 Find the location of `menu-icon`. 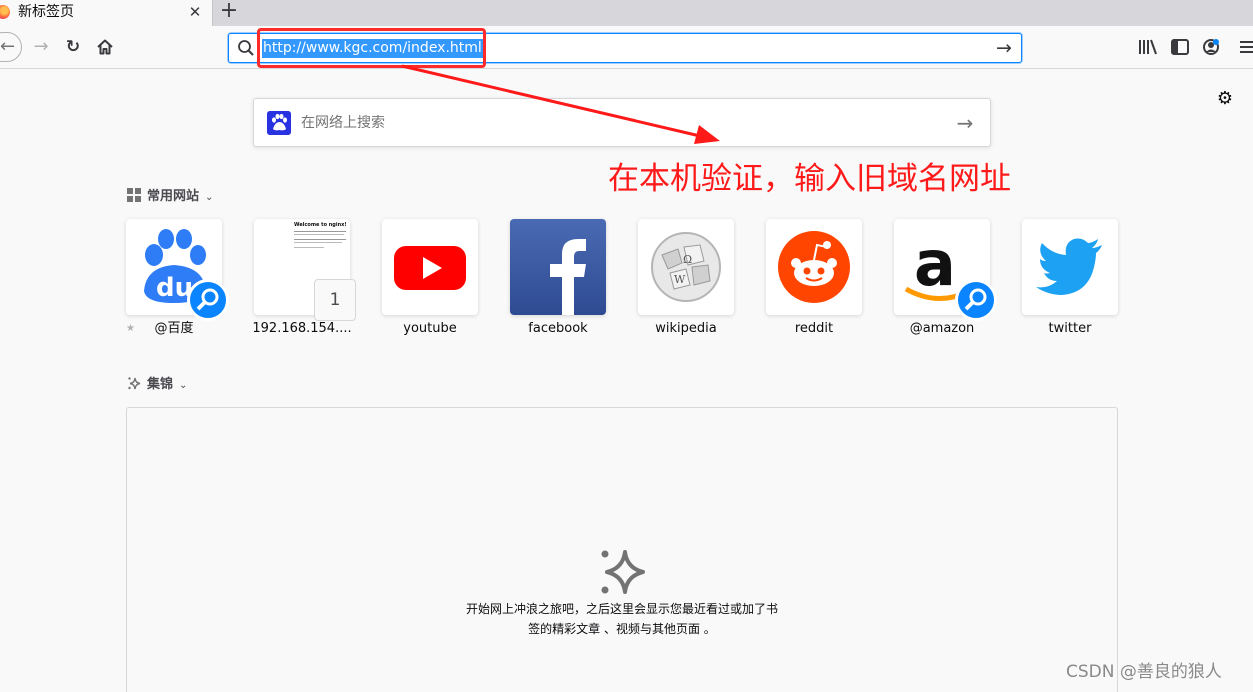

menu-icon is located at coordinates (1245, 47).